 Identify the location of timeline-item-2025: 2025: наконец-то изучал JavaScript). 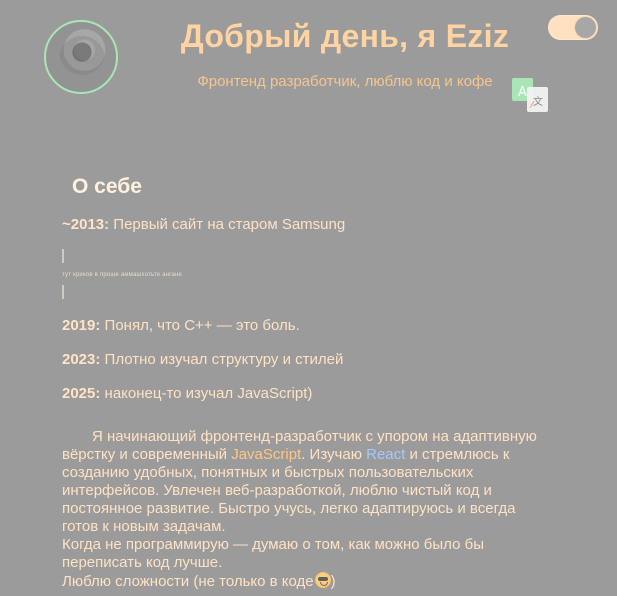
(322, 394).